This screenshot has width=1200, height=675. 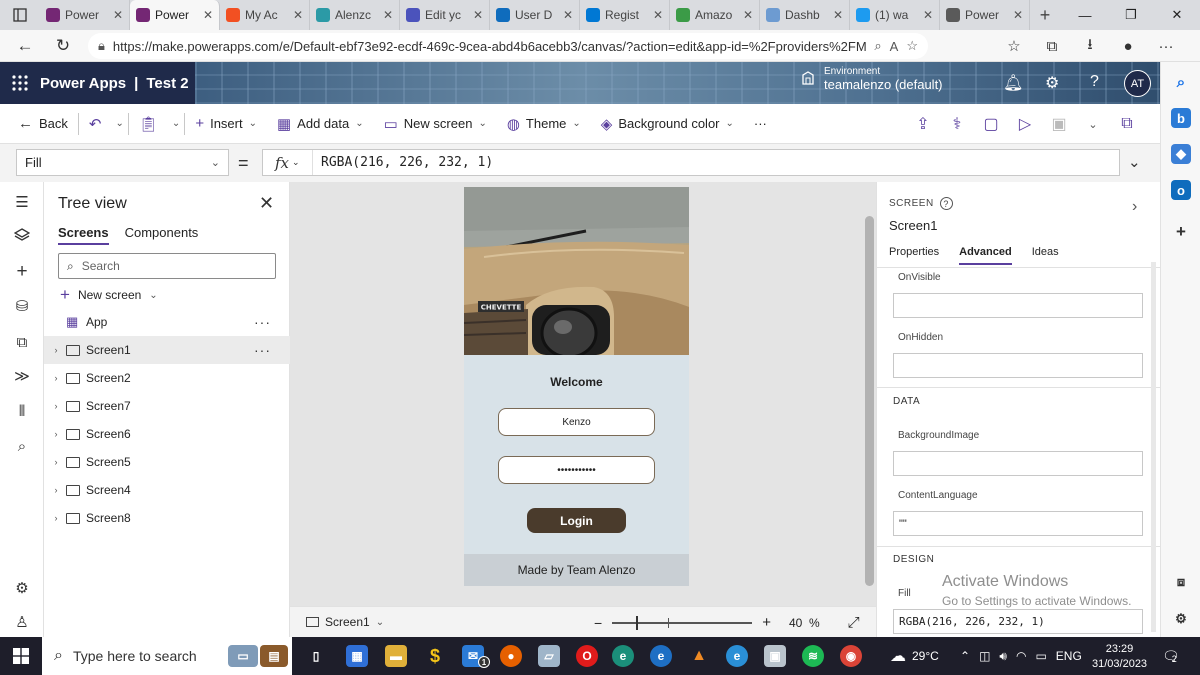 What do you see at coordinates (869, 401) in the screenshot?
I see `scrollbar-thumb` at bounding box center [869, 401].